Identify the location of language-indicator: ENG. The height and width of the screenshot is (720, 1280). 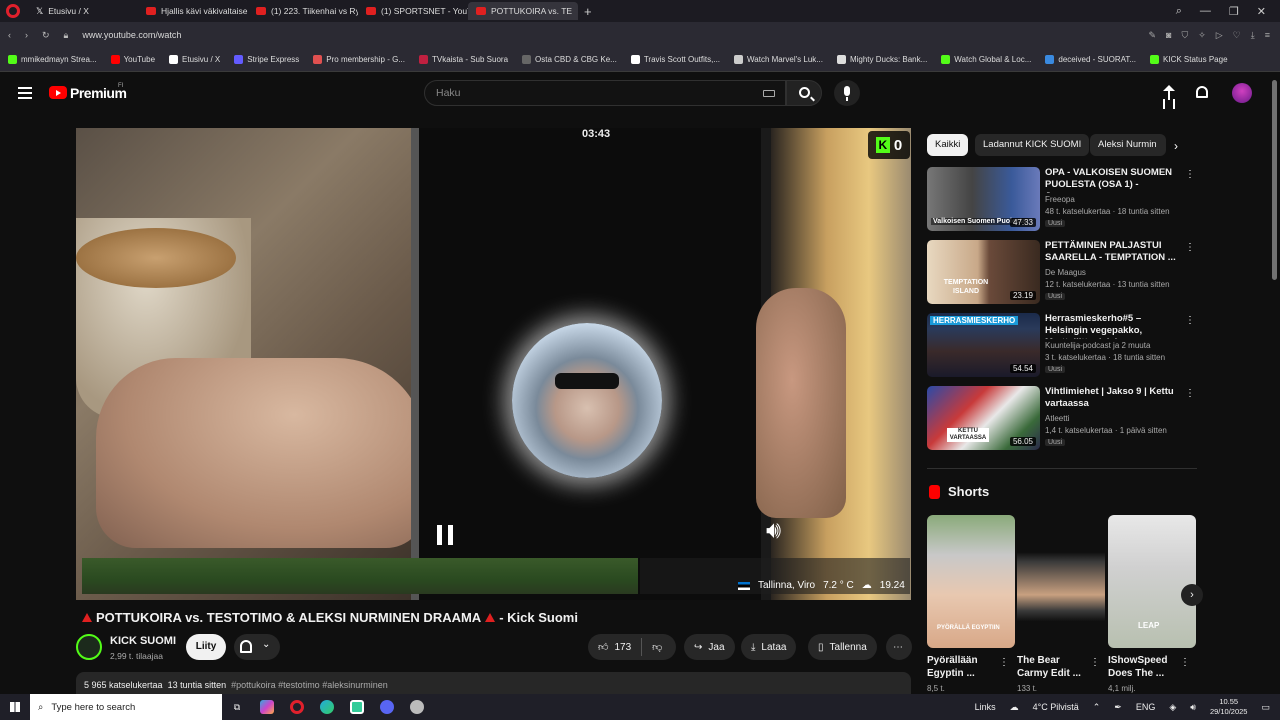
(1146, 707).